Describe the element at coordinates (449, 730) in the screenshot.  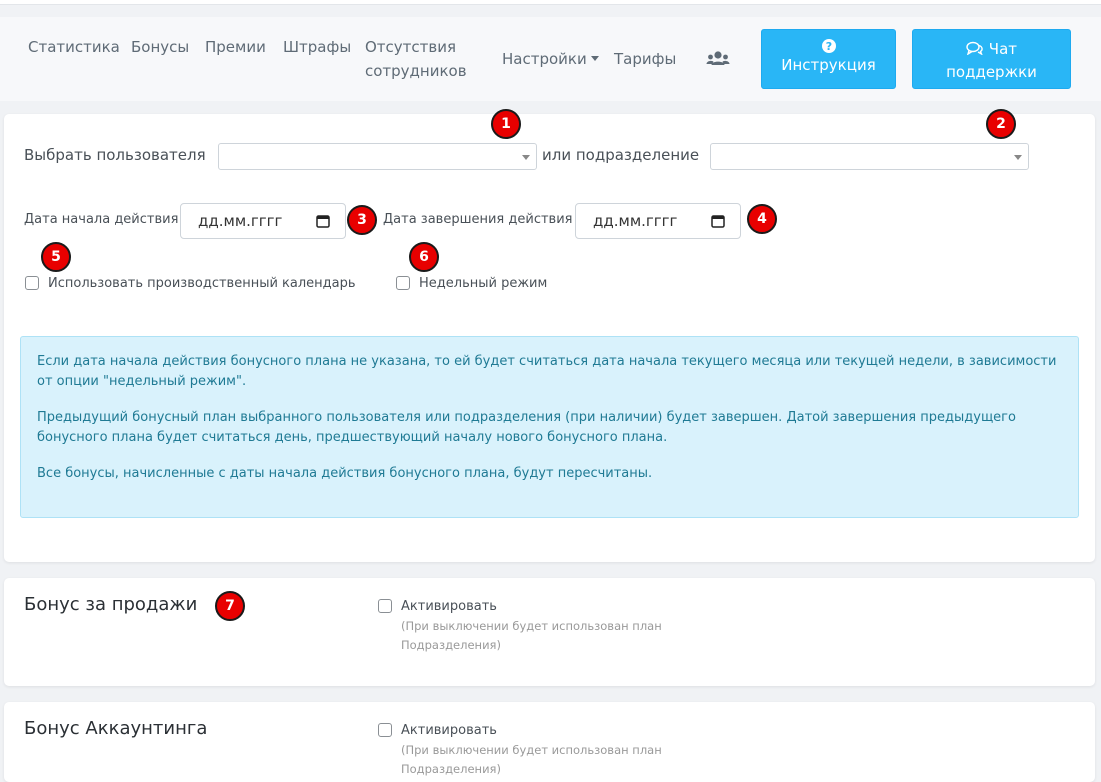
I see `accounting-activate-label: Активировать` at that location.